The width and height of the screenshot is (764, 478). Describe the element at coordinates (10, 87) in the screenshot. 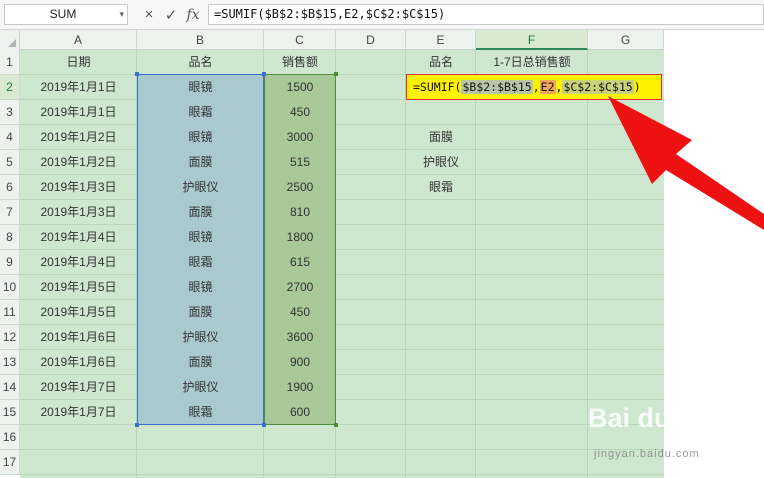

I see `row-header: 2` at that location.